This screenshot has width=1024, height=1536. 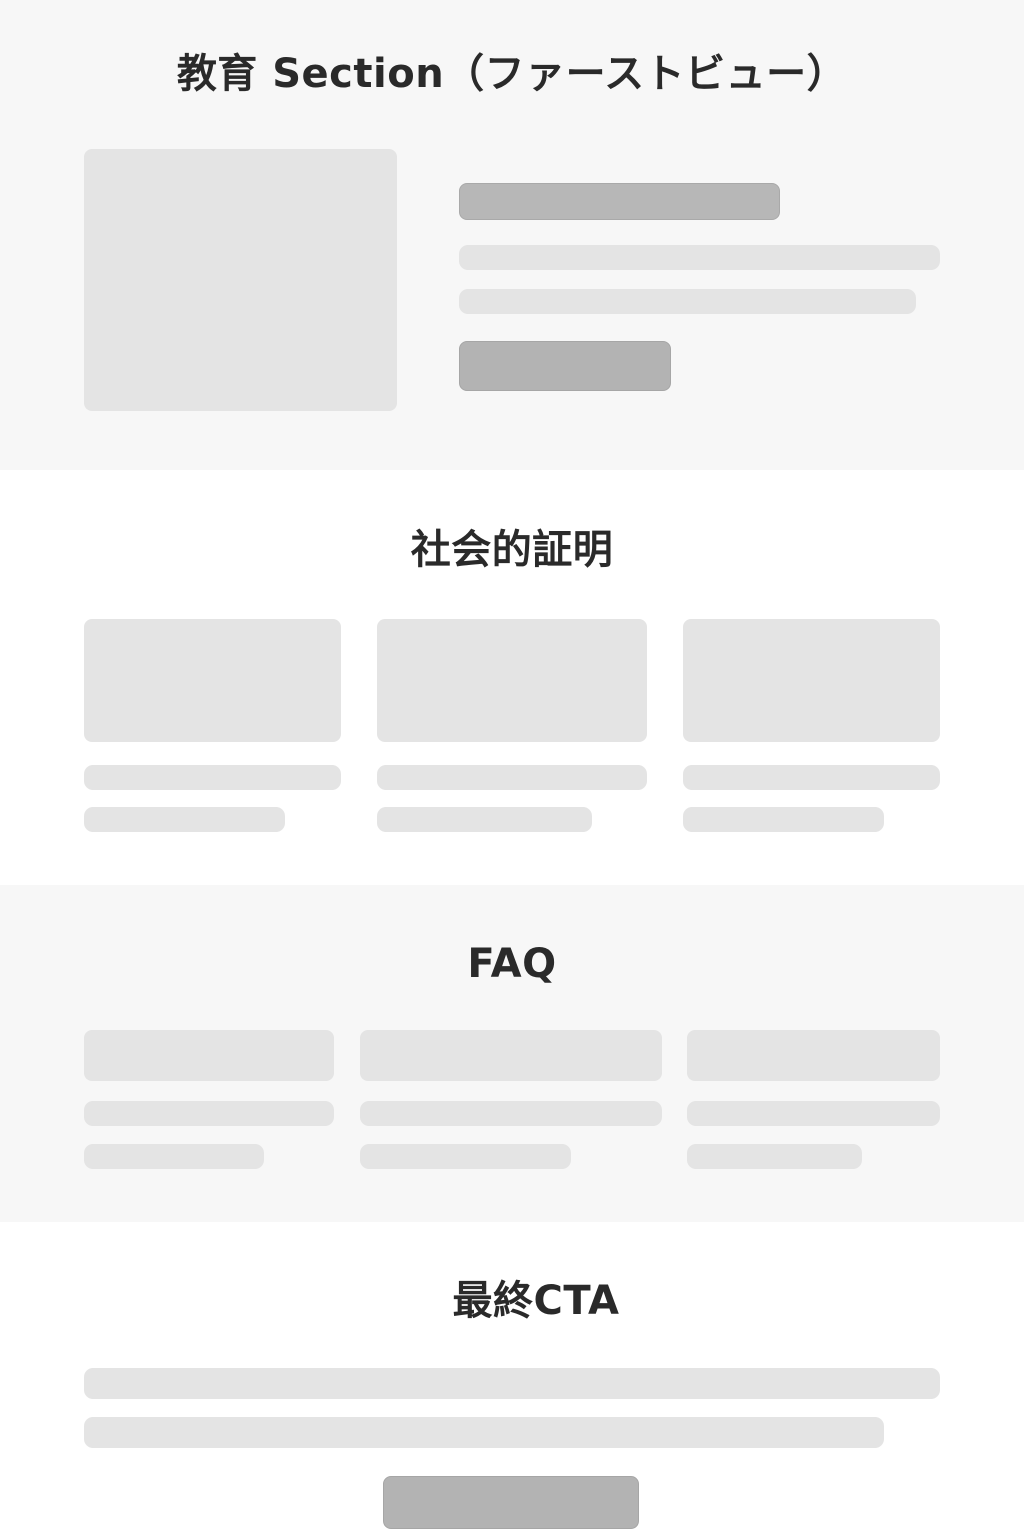 I want to click on hero-section-title: 教育 Section（ファーストビュー）, so click(x=512, y=74).